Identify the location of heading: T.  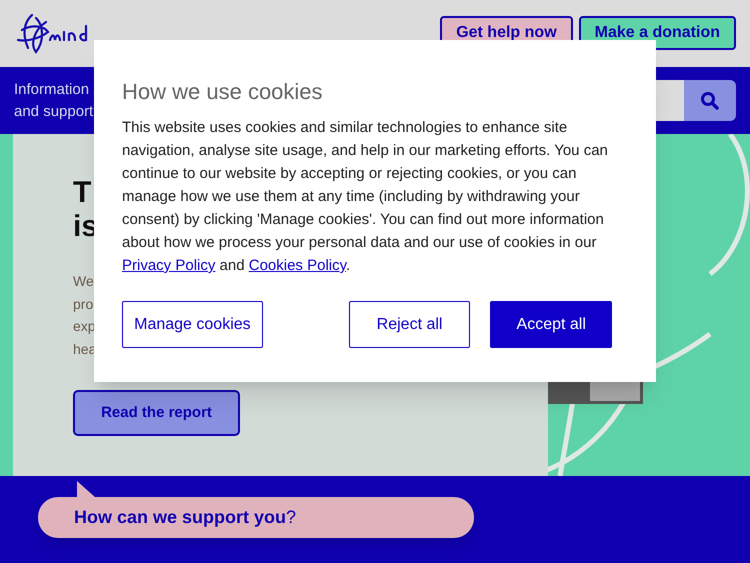
(82, 193).